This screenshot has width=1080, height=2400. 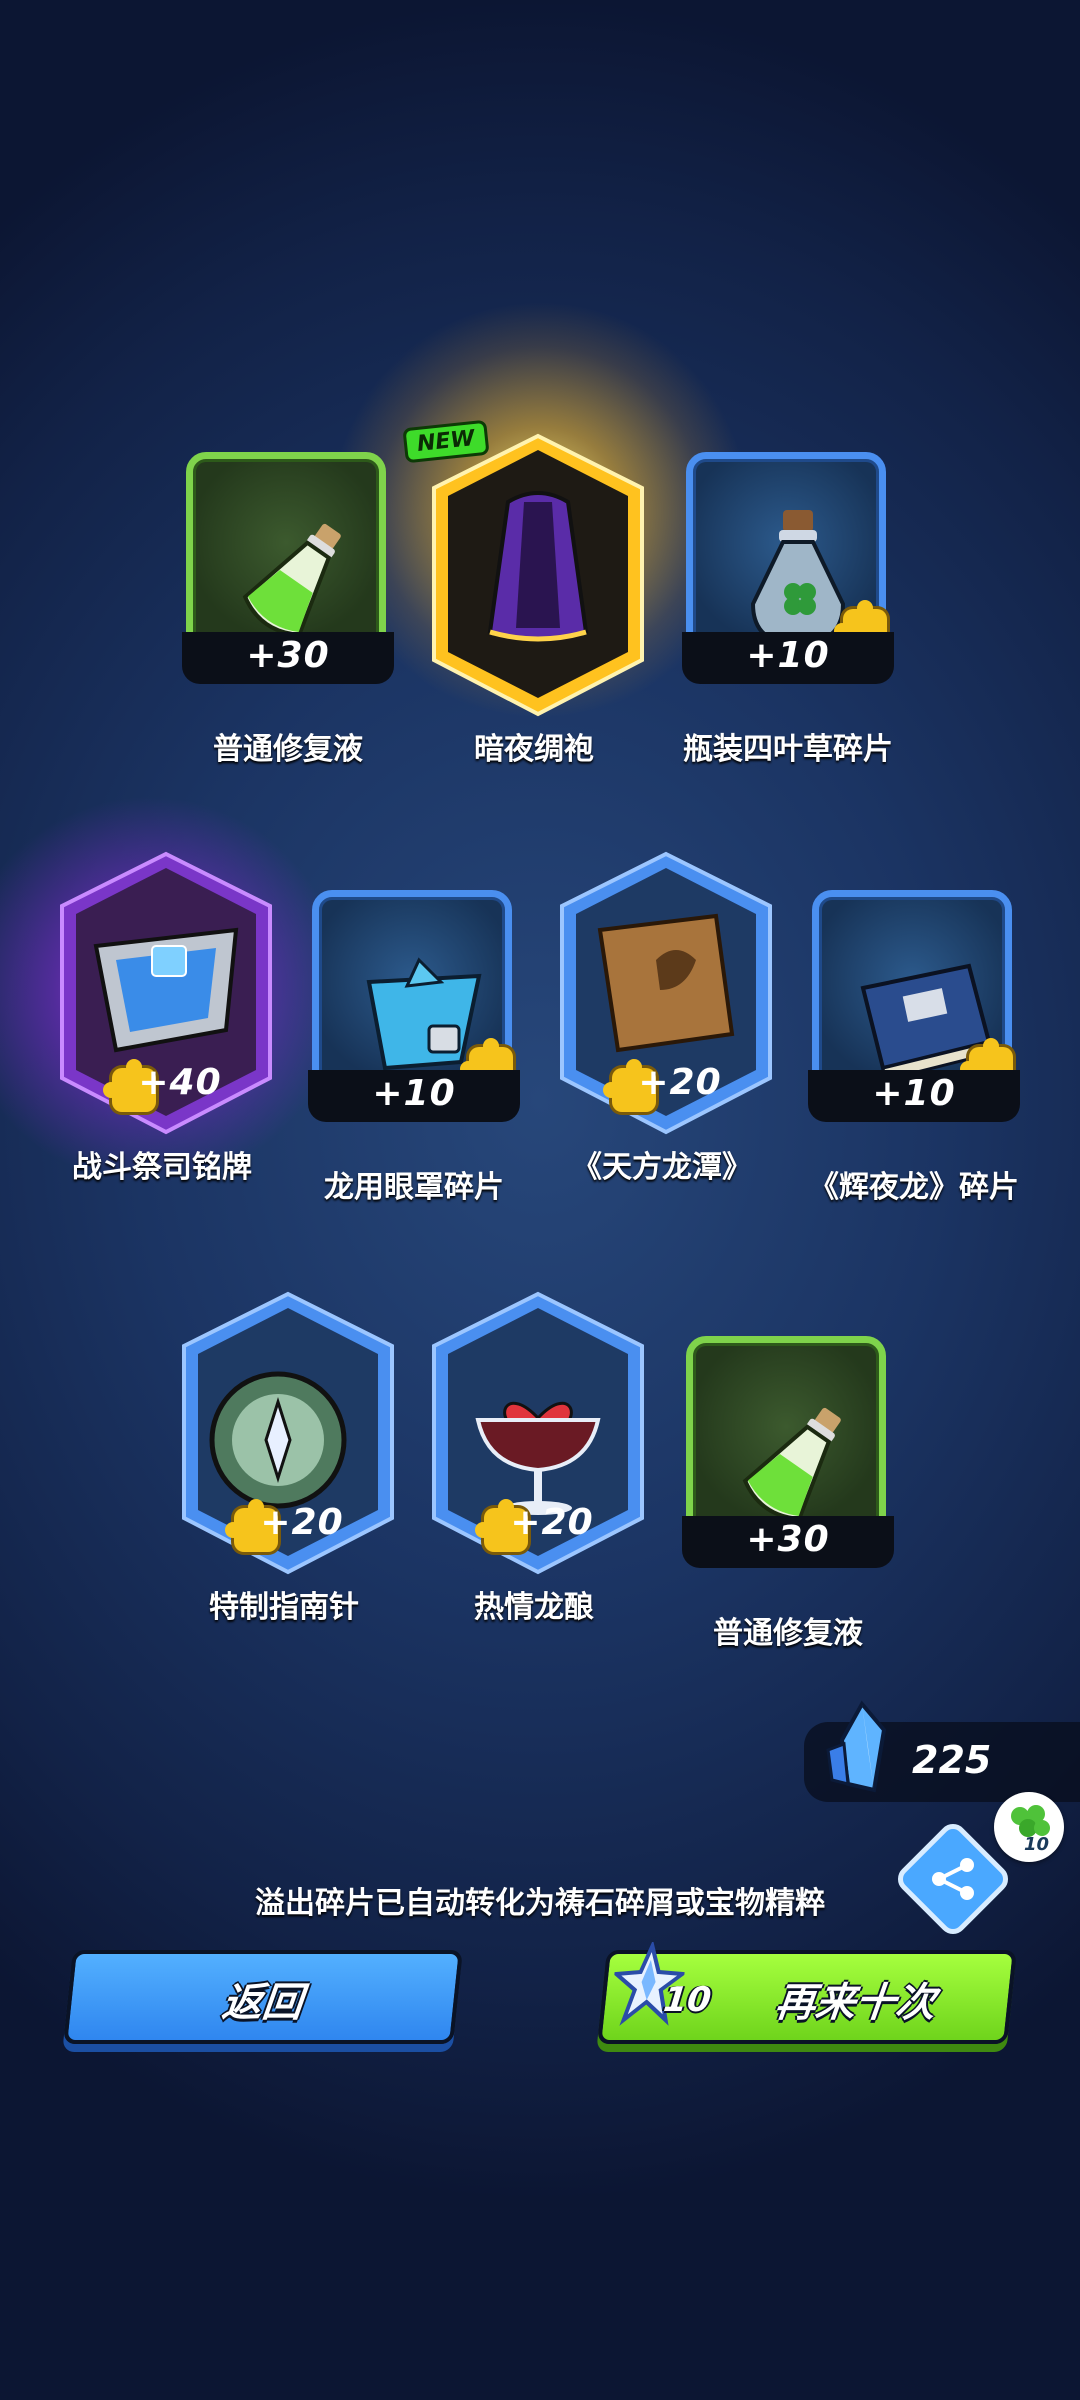 What do you see at coordinates (1037, 1844) in the screenshot?
I see `bubble-count: 10` at bounding box center [1037, 1844].